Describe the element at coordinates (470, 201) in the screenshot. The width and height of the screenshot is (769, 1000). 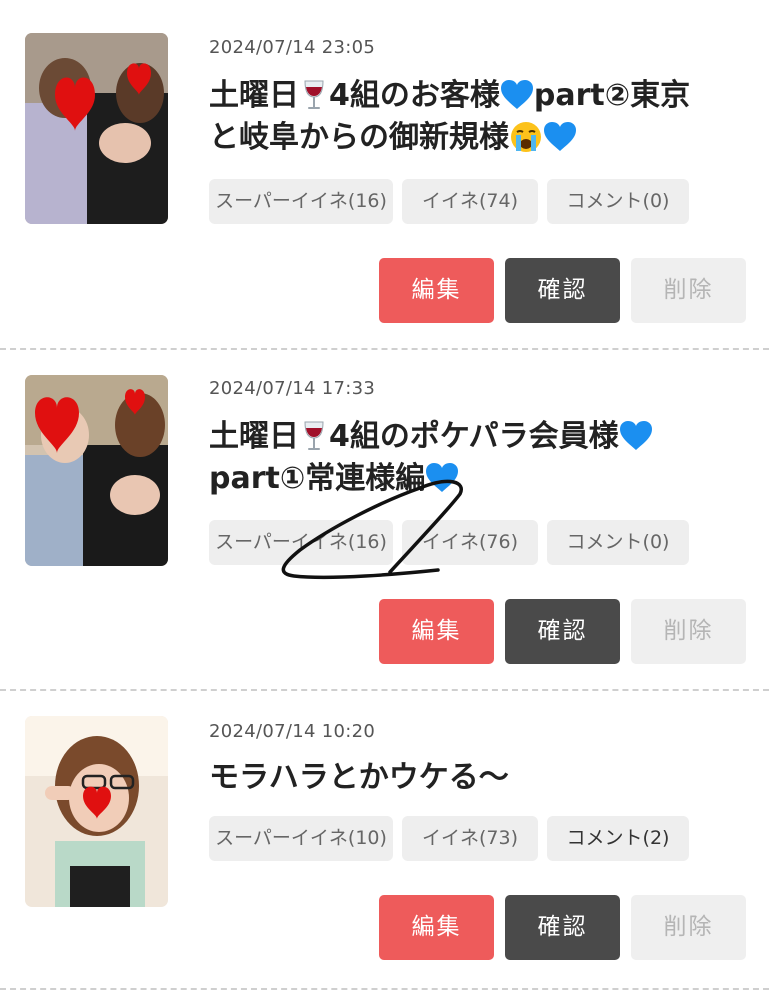
I see `like-count: イイネ(74)` at that location.